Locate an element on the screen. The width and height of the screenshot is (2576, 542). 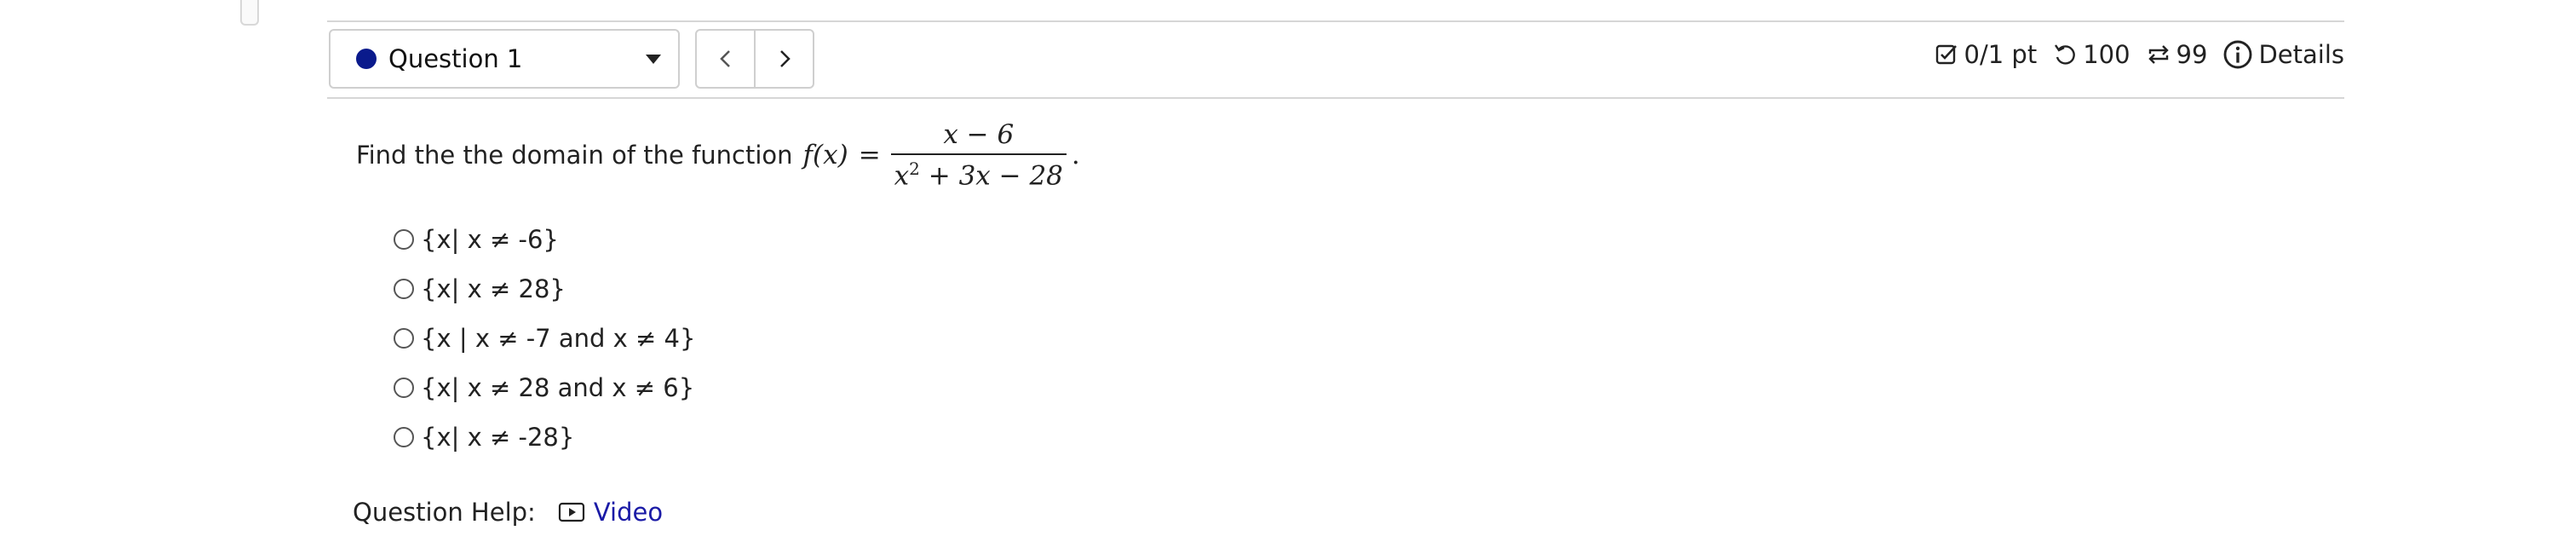
question-help-label: Question Help: is located at coordinates (445, 512).